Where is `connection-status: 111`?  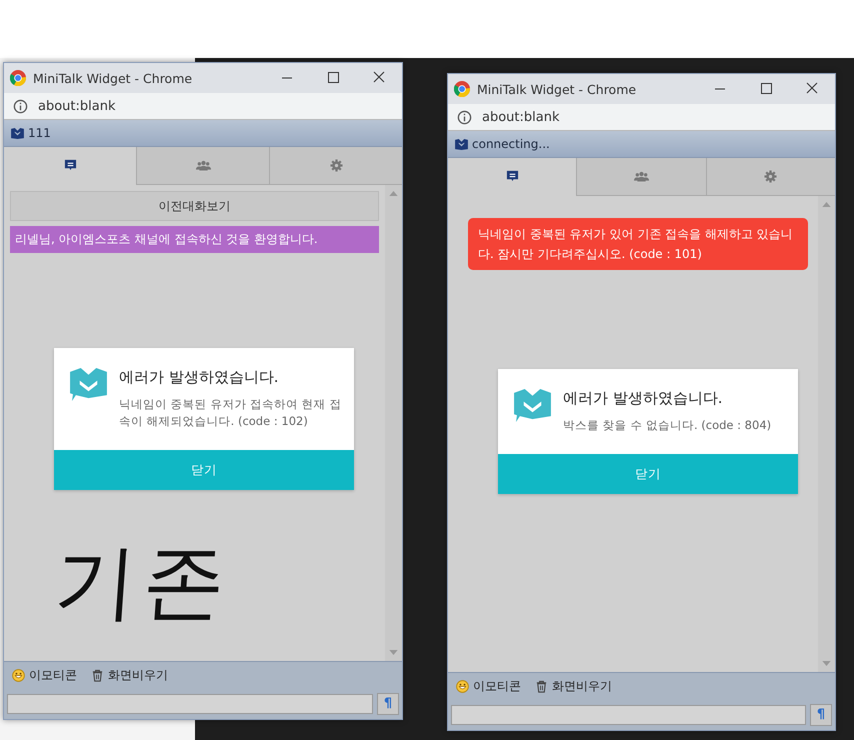
connection-status: 111 is located at coordinates (39, 133).